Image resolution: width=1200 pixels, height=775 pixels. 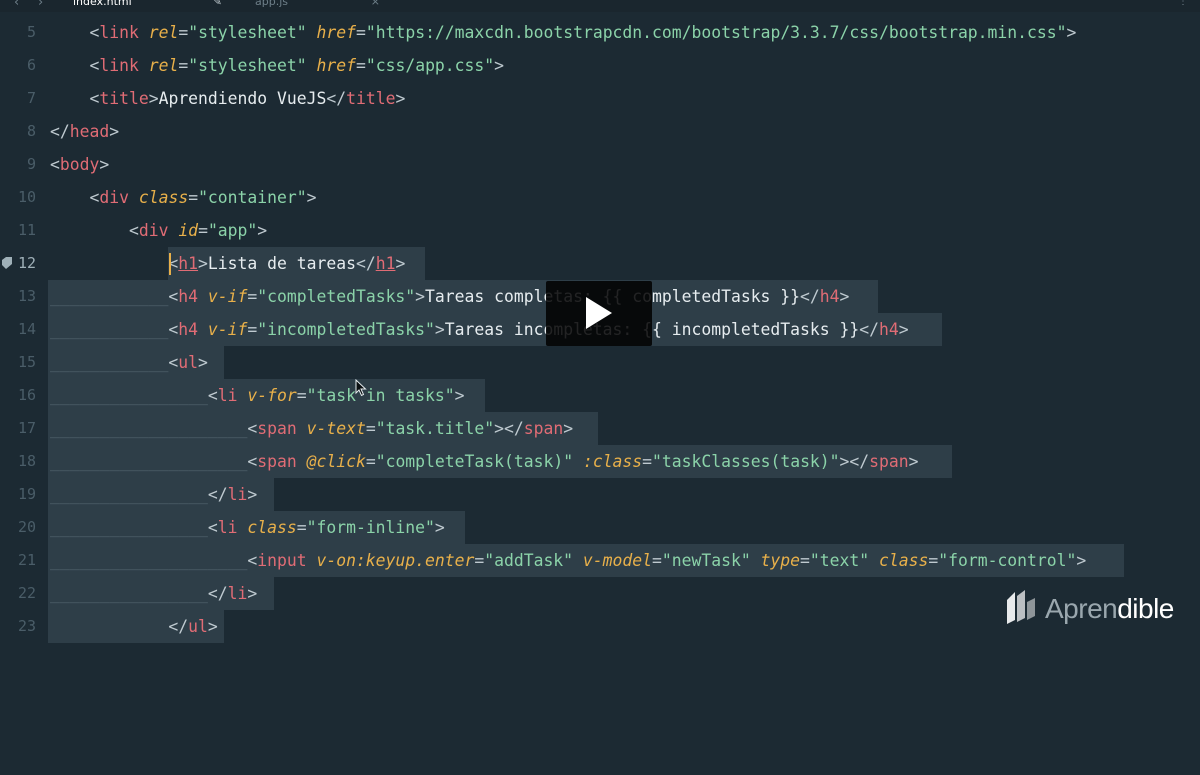 I want to click on line-number: 9, so click(x=31, y=164).